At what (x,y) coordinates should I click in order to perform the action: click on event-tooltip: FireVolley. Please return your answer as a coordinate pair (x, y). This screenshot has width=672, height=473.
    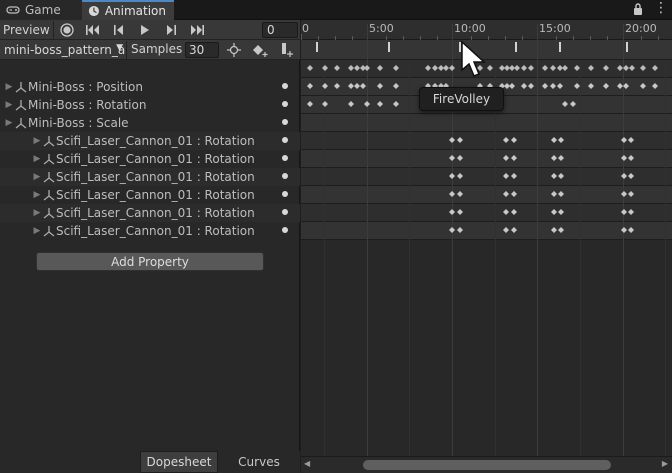
    Looking at the image, I should click on (461, 99).